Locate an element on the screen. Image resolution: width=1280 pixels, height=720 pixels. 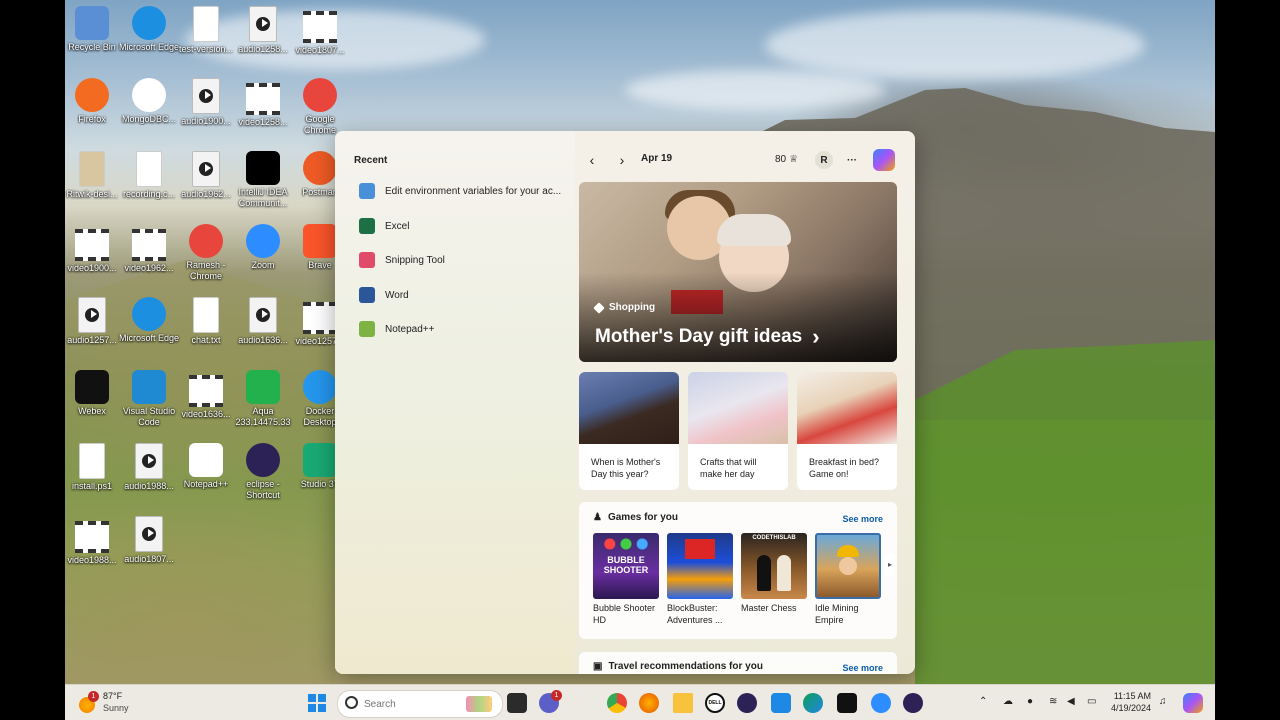
game-label: Master Chess is located at coordinates (769, 608).